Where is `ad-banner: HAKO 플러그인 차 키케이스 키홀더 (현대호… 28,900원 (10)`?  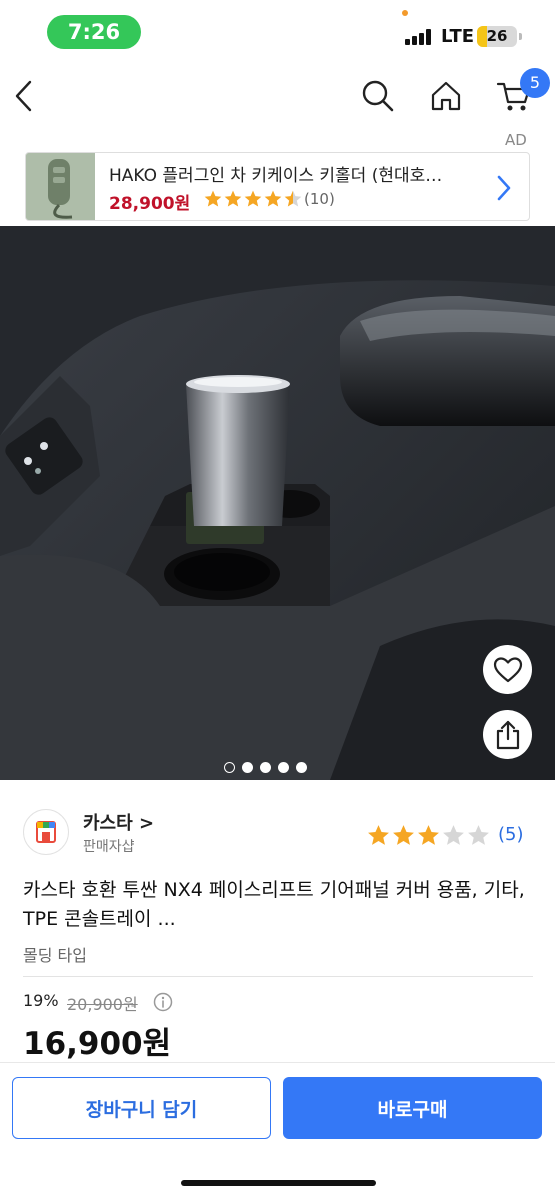 ad-banner: HAKO 플러그인 차 키케이스 키홀더 (현대호… 28,900원 (10) is located at coordinates (277, 186).